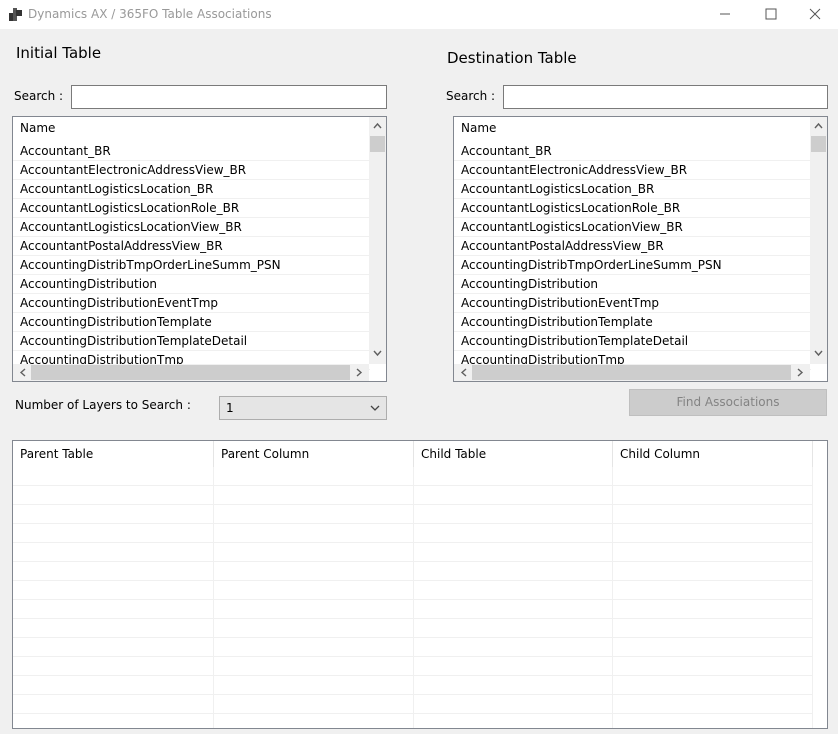 Image resolution: width=838 pixels, height=734 pixels. I want to click on chevron-down-icon, so click(375, 408).